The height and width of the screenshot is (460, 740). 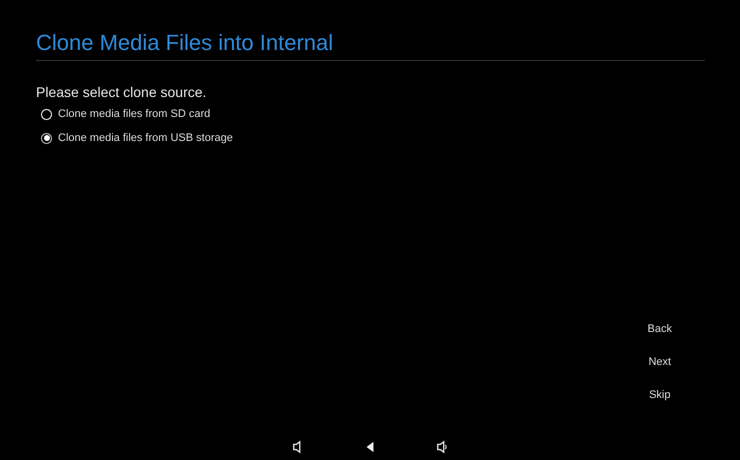 What do you see at coordinates (442, 447) in the screenshot?
I see `volume-up-icon` at bounding box center [442, 447].